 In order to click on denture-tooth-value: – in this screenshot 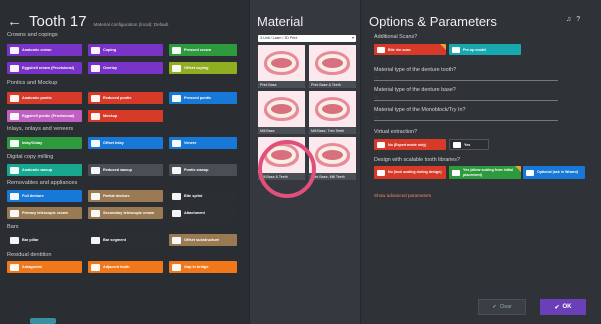, I will do `click(376, 76)`.